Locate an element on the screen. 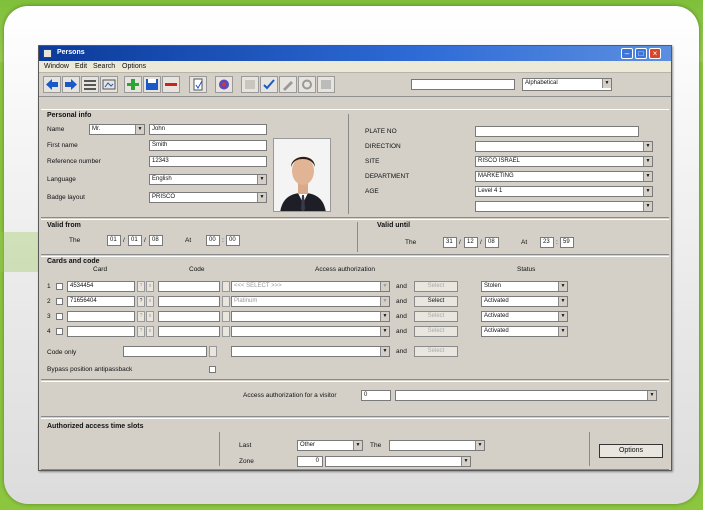 This screenshot has width=703, height=510. code-only-label: Code only is located at coordinates (62, 352).